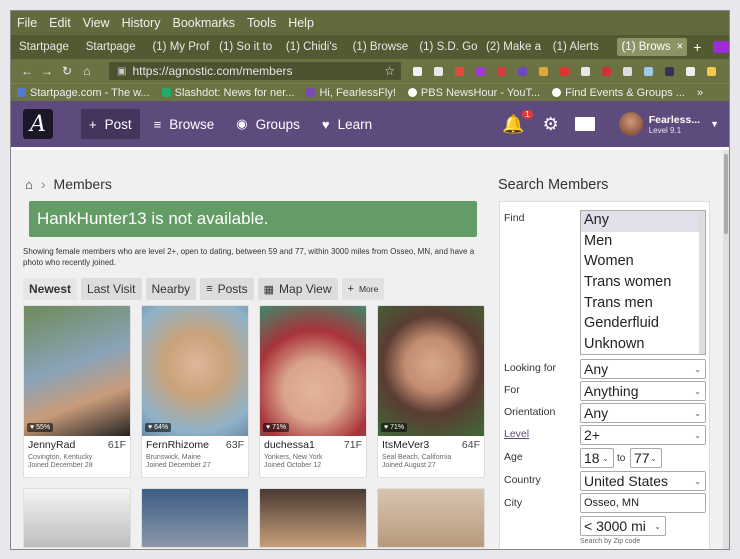 The image size is (740, 559). I want to click on age-to-select: 77 ⌄, so click(646, 458).